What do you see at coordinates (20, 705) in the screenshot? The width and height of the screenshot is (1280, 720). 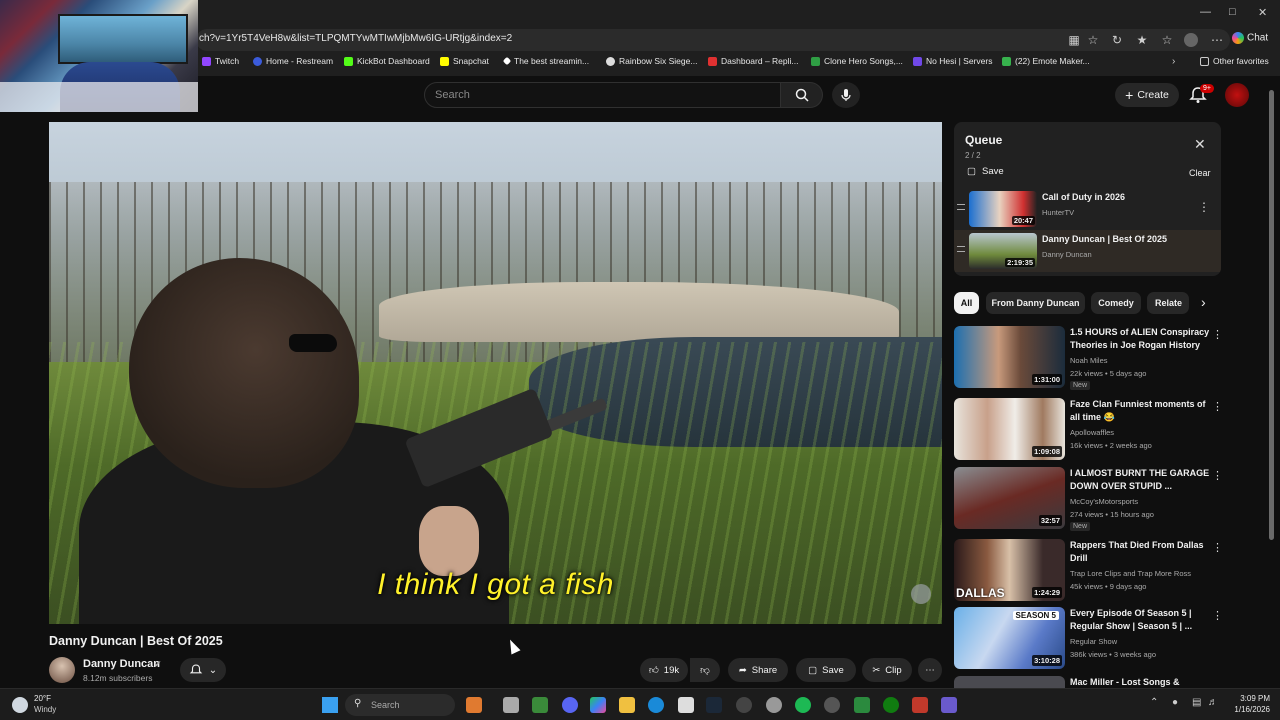 I see `weather-icon` at bounding box center [20, 705].